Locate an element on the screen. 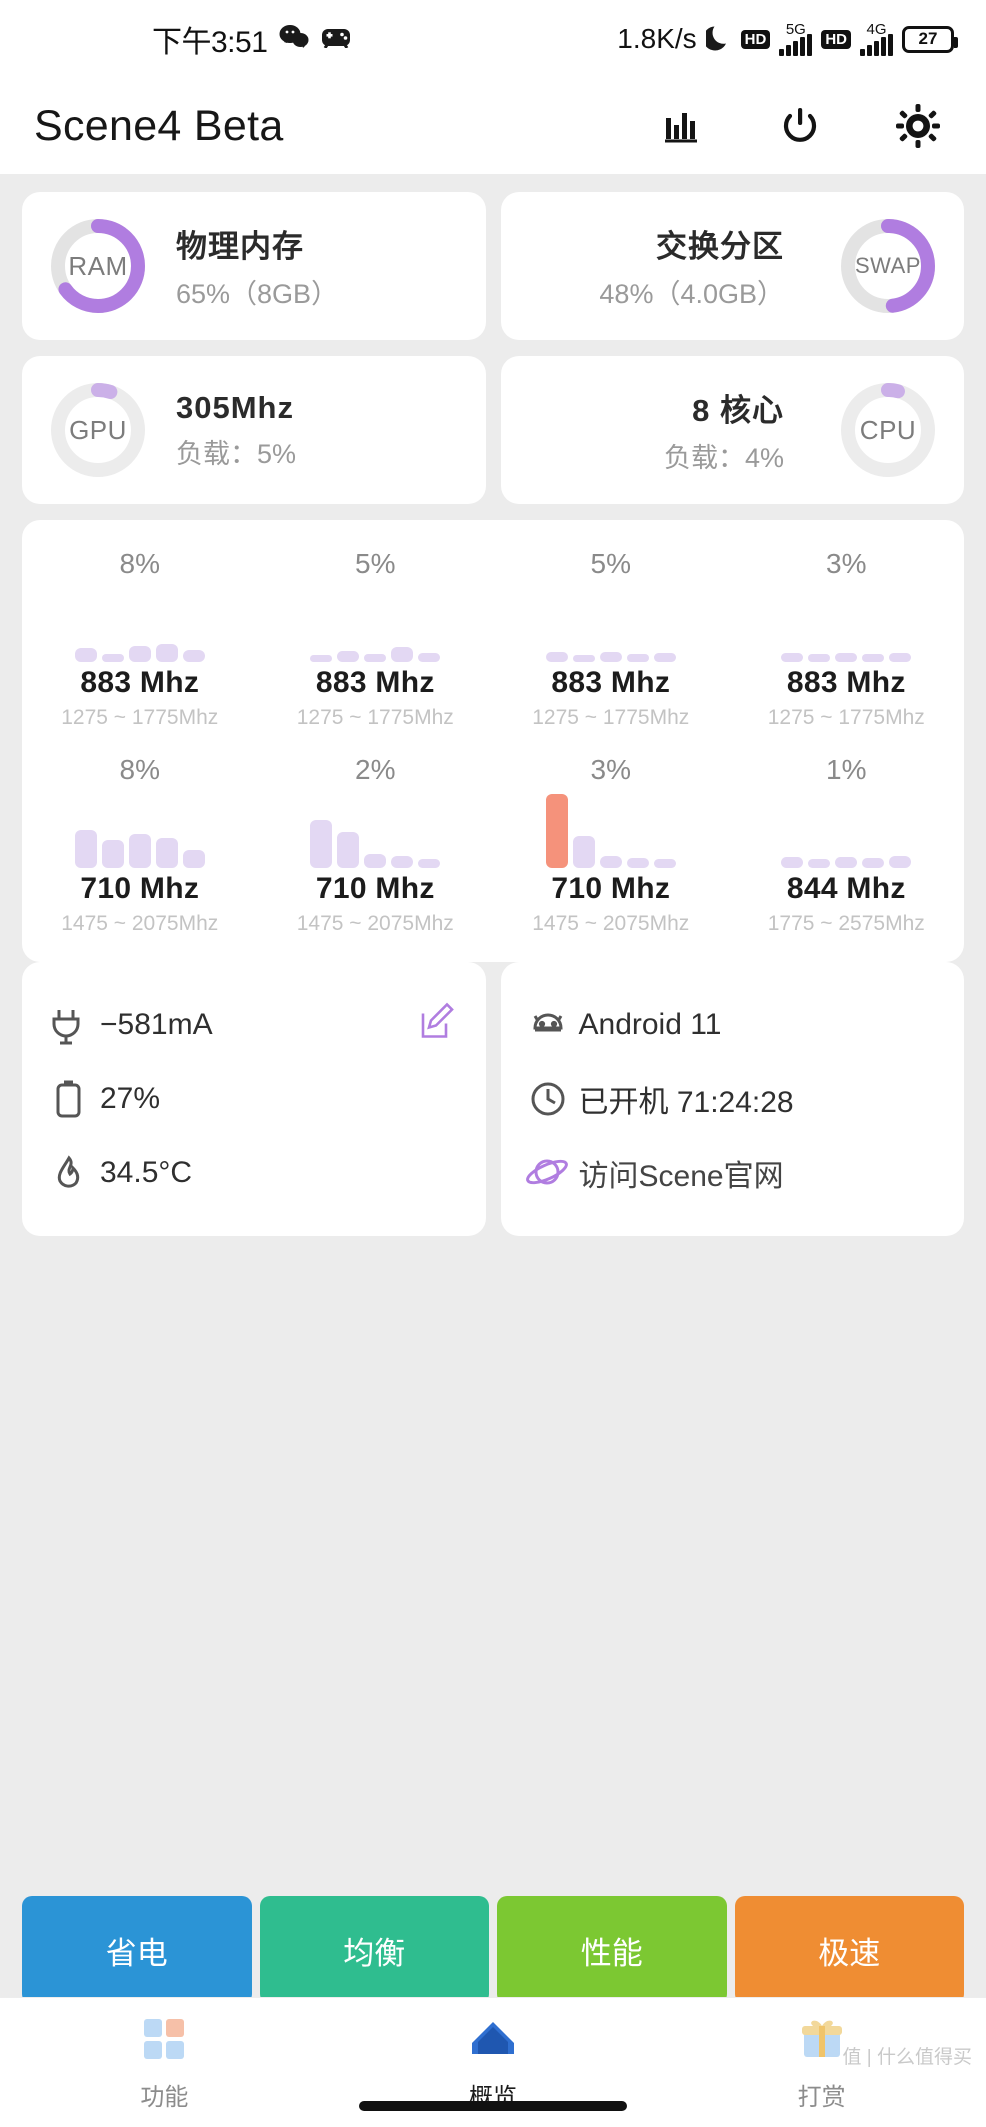 This screenshot has width=986, height=2127. mode-button: 省电 is located at coordinates (137, 1950).